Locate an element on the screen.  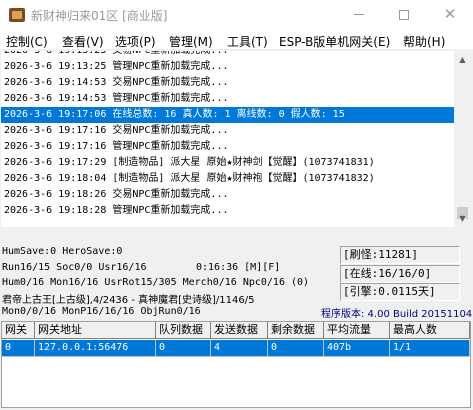
title-bar: 新财神归来01区 [商业版] ✕ is located at coordinates (236, 15).